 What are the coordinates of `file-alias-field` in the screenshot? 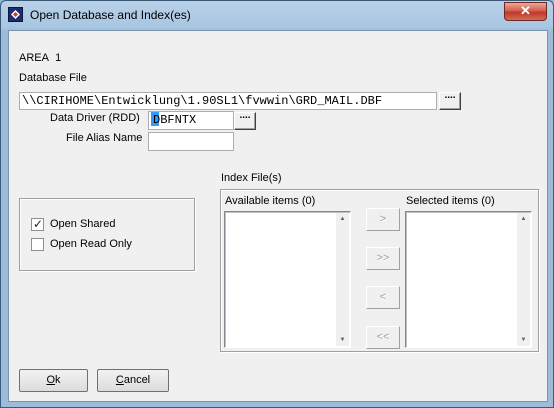 It's located at (191, 141).